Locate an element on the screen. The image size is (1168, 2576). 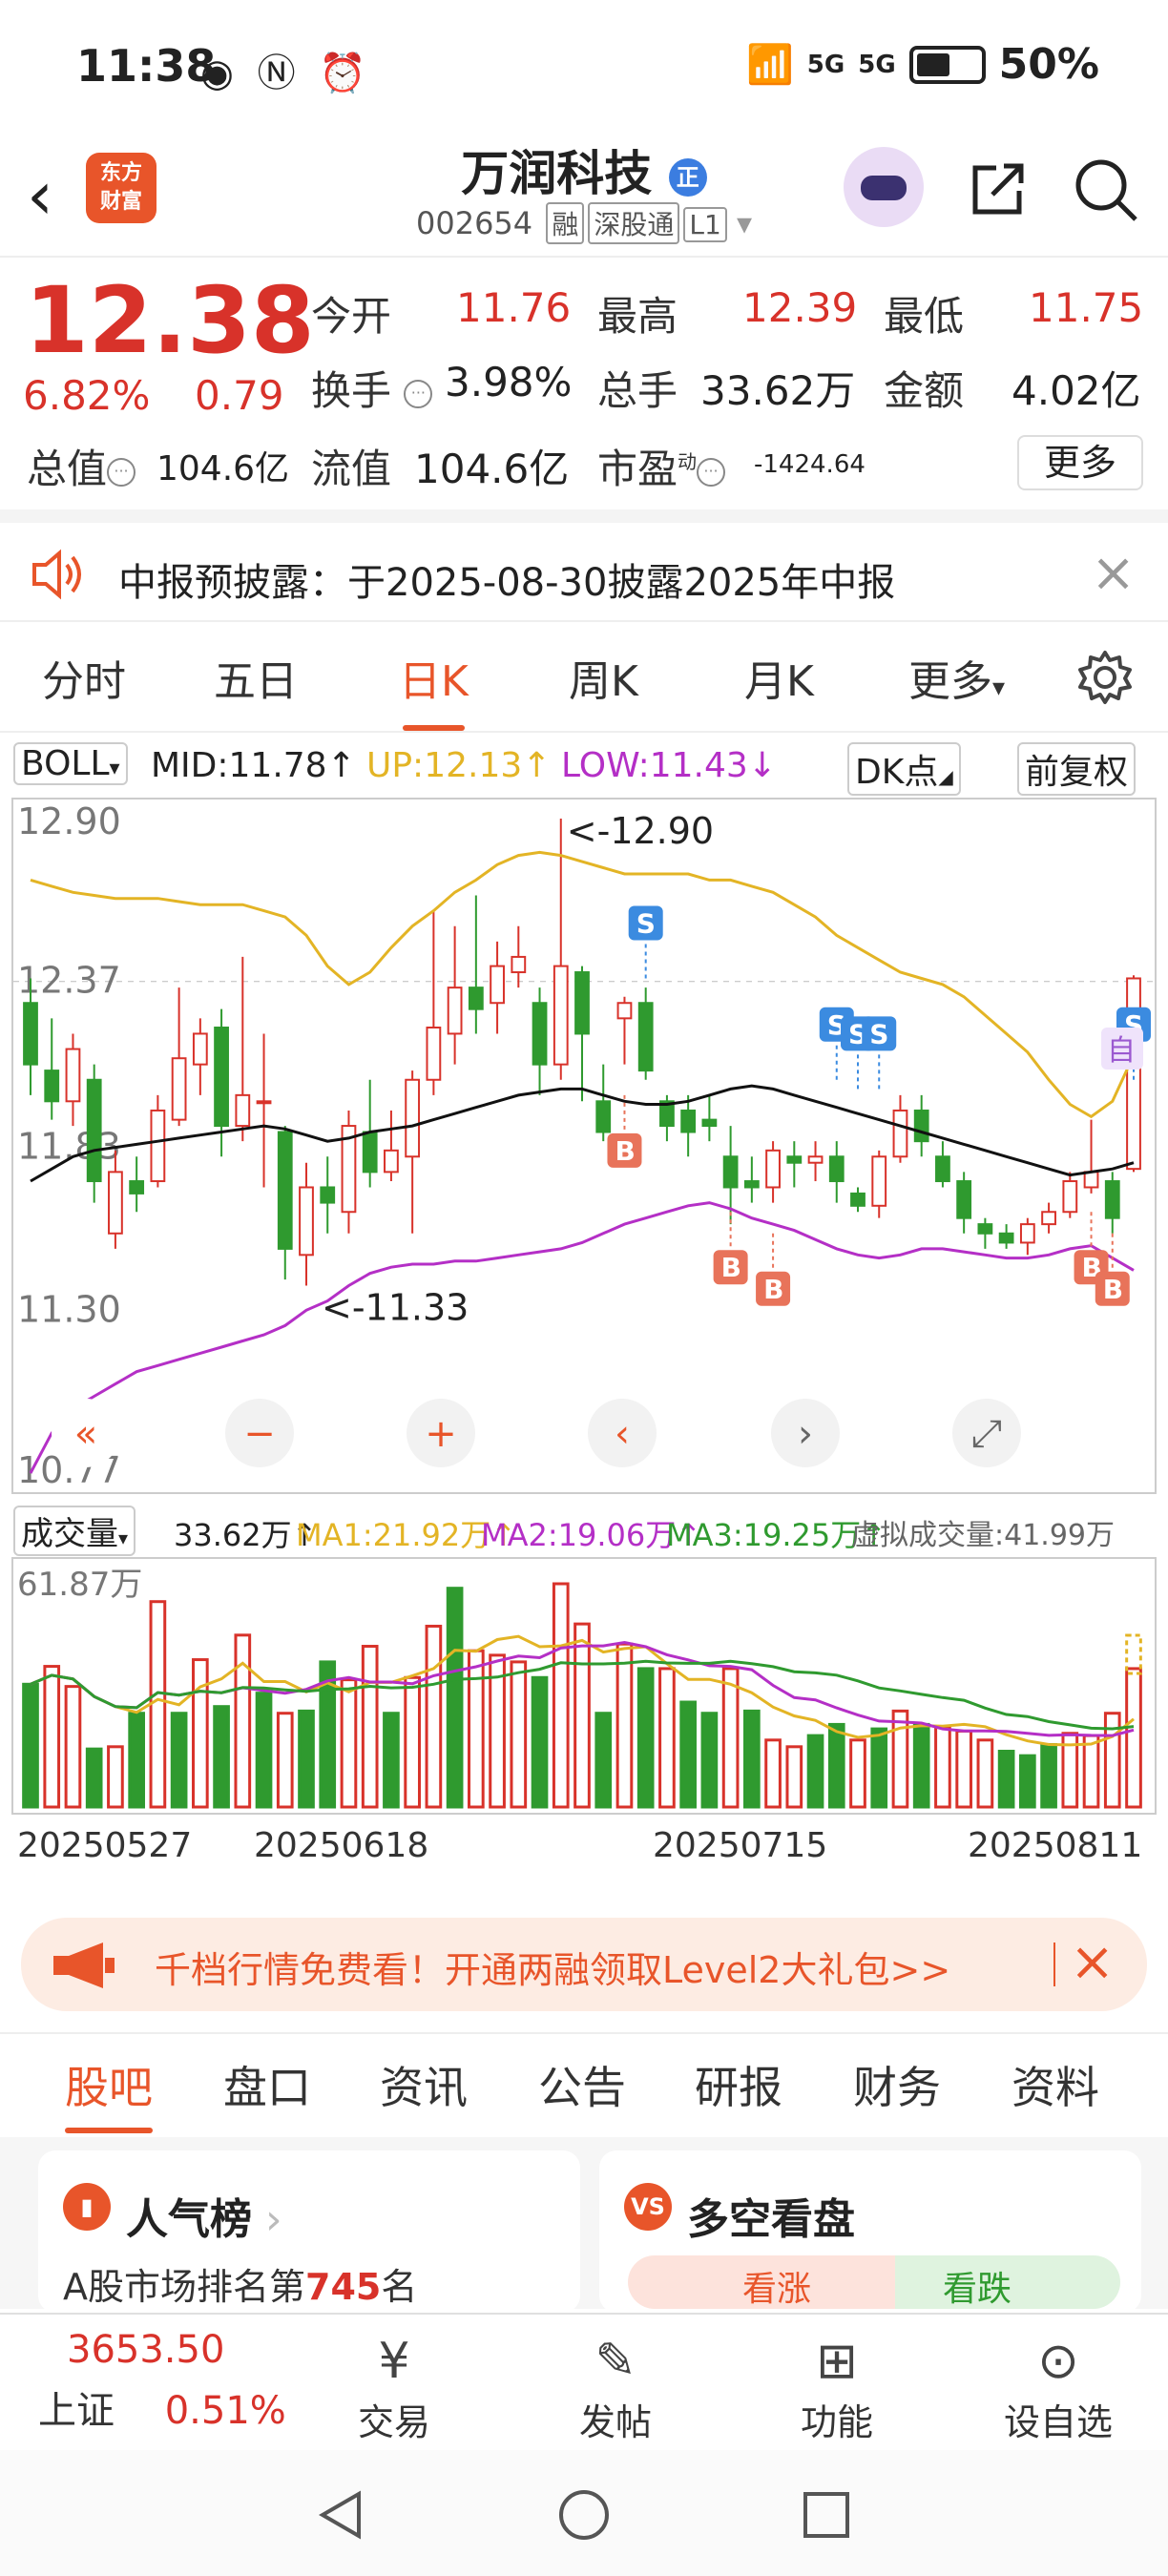
y-axis-label: 11.30 is located at coordinates (69, 1309).